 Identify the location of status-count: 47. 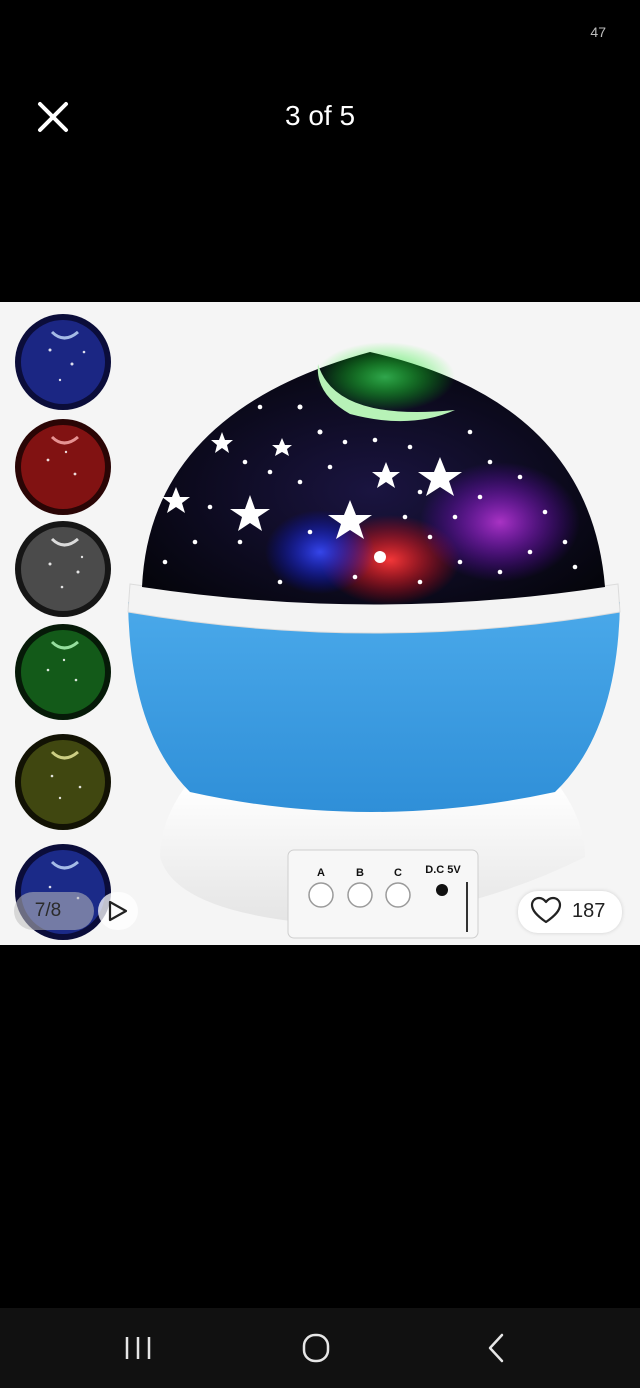
(598, 32).